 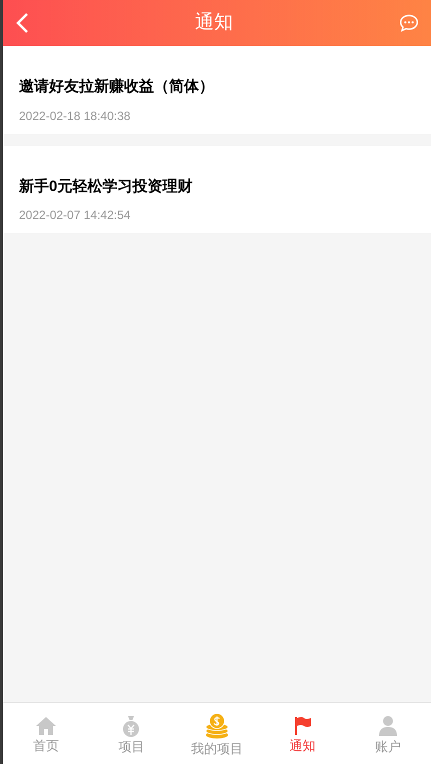 What do you see at coordinates (388, 725) in the screenshot?
I see `person-icon` at bounding box center [388, 725].